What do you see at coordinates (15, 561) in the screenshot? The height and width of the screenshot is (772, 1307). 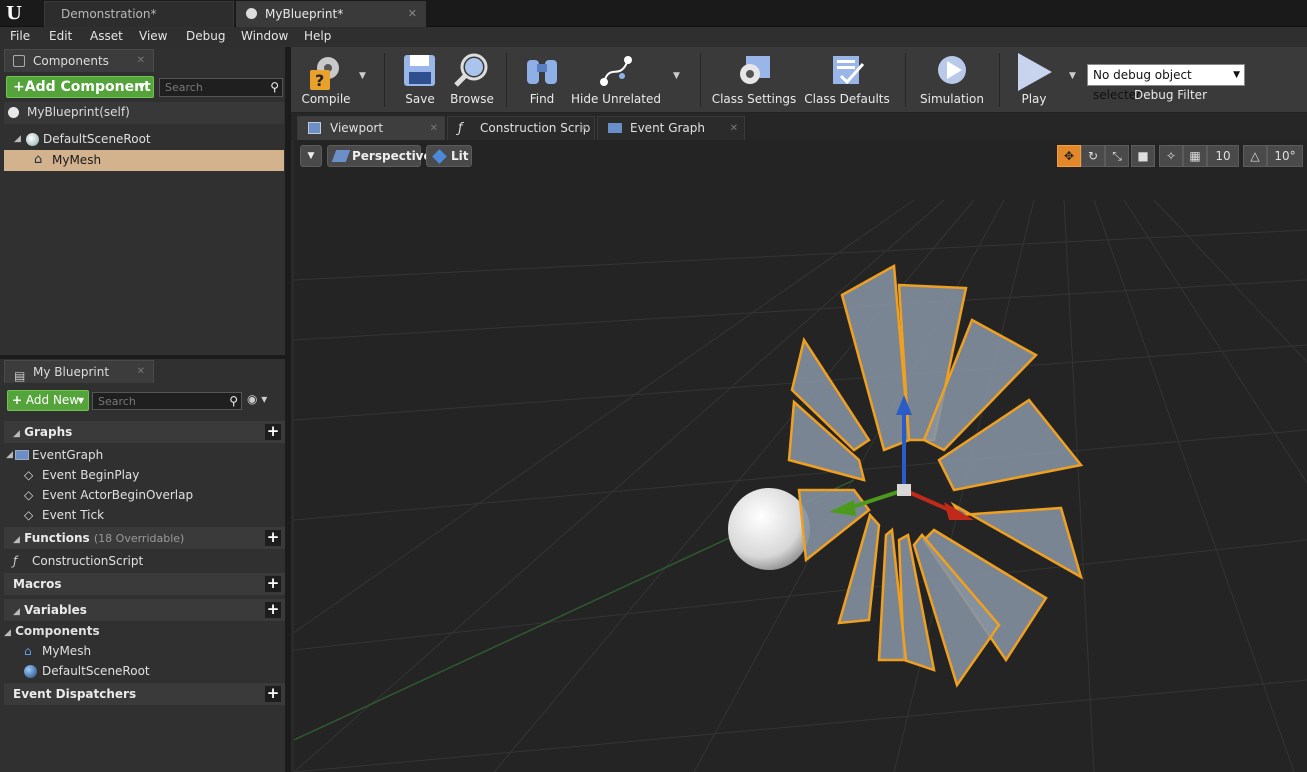 I see `function-icon: ƒ` at bounding box center [15, 561].